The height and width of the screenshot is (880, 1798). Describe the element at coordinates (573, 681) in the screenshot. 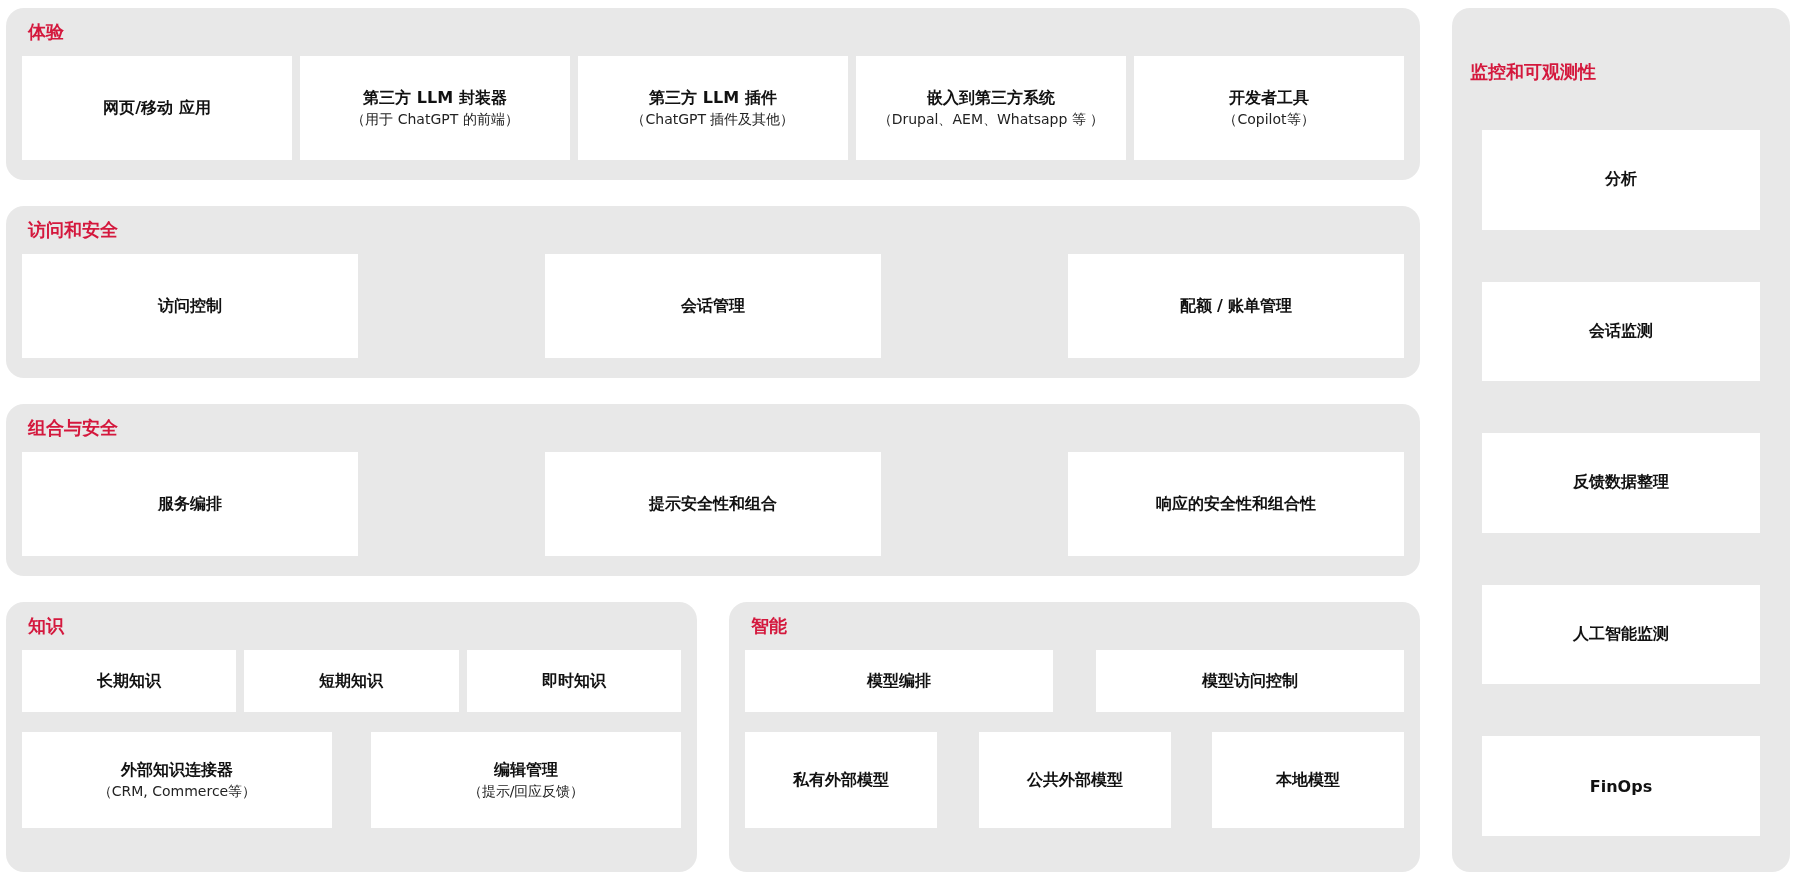

I see `card-title: 即时知识` at that location.